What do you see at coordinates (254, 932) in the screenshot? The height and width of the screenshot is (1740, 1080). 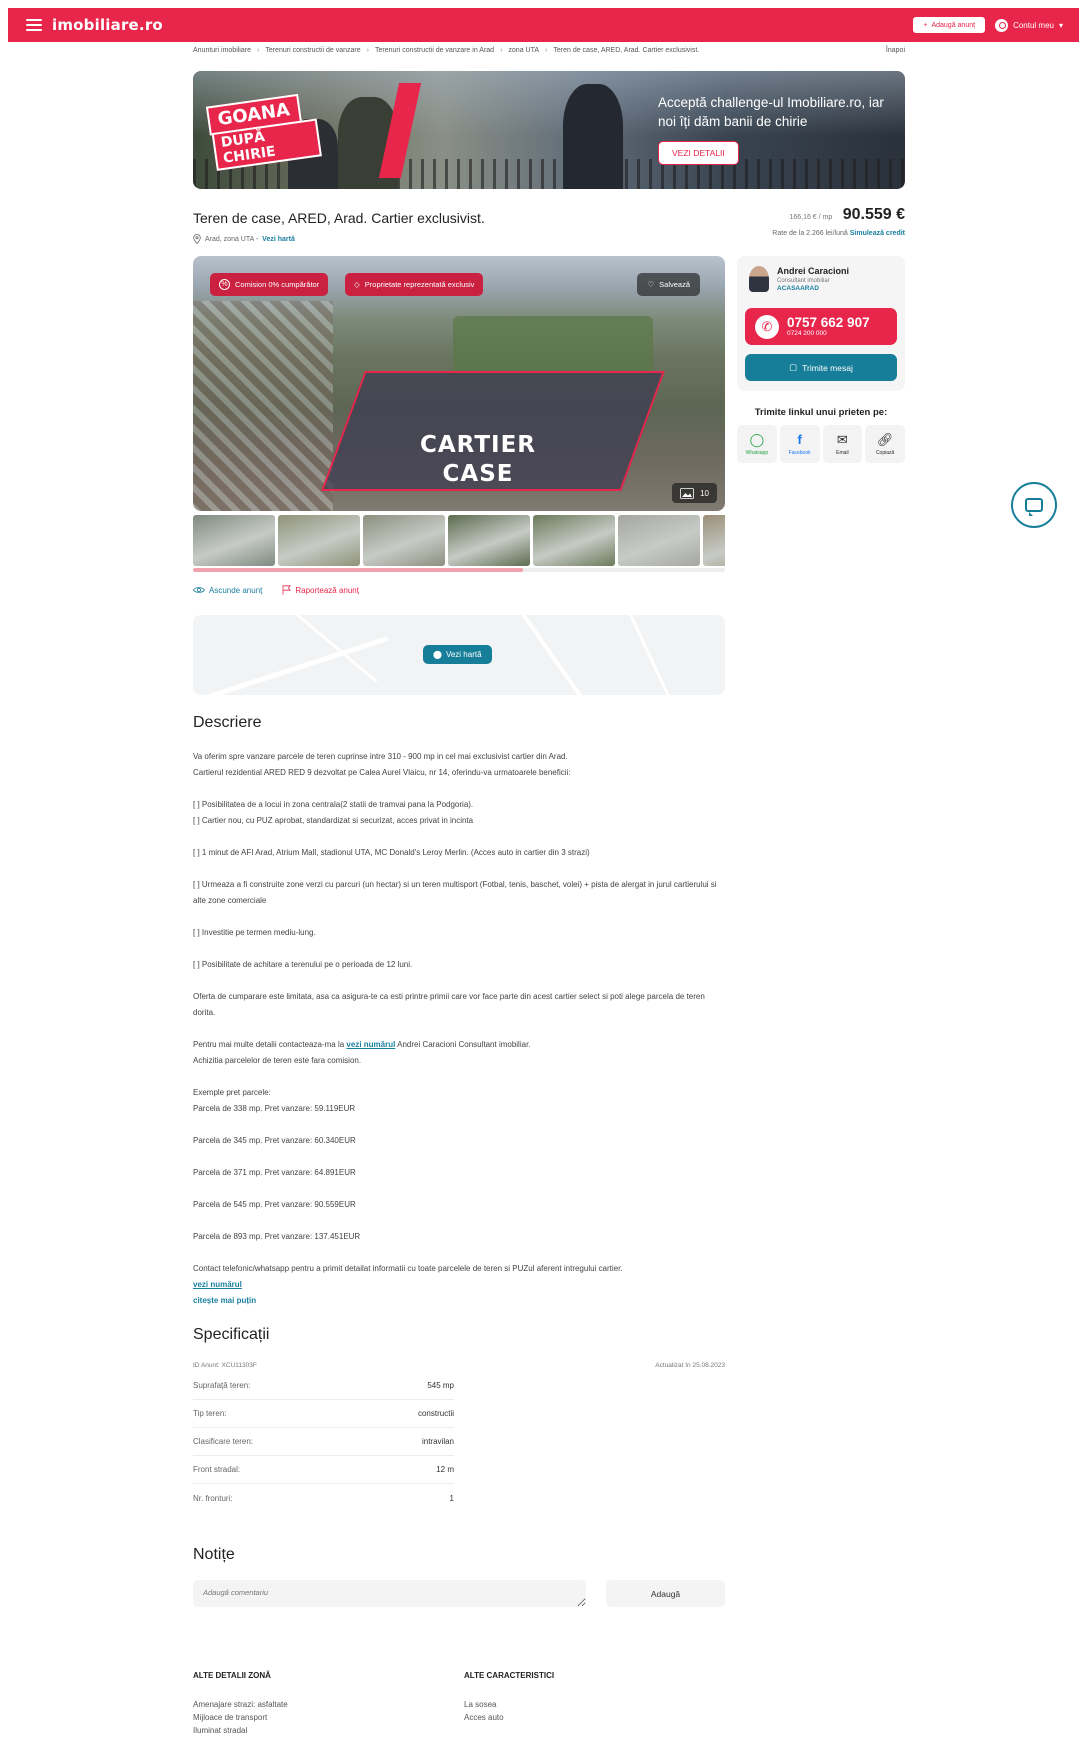 I see `description-line: [ ] Investitie pe termen mediu-lung.` at bounding box center [254, 932].